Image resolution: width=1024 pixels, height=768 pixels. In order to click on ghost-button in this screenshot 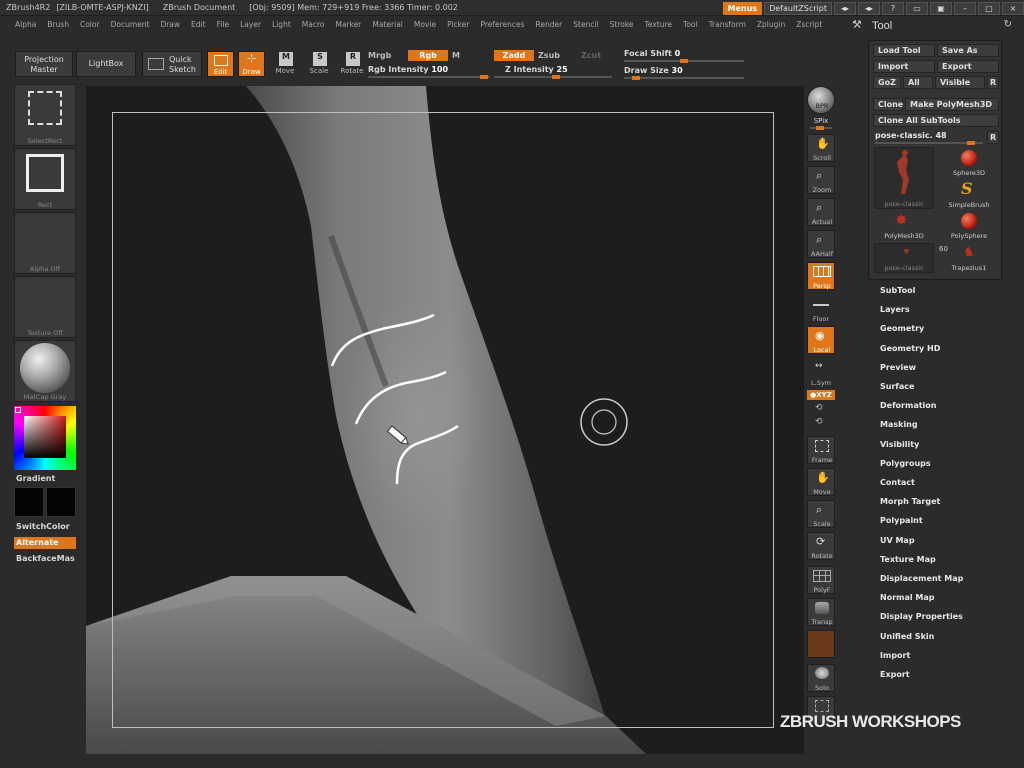, I will do `click(821, 644)`.